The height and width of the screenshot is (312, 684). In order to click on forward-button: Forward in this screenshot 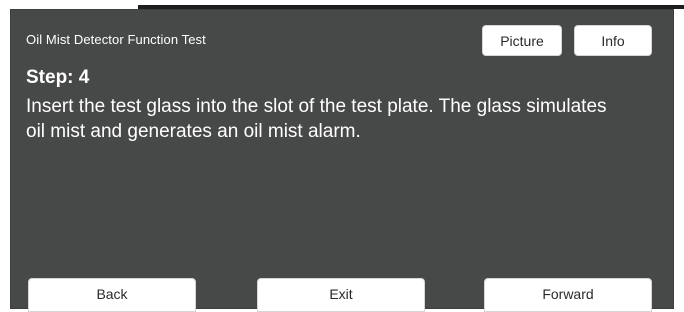, I will do `click(568, 295)`.